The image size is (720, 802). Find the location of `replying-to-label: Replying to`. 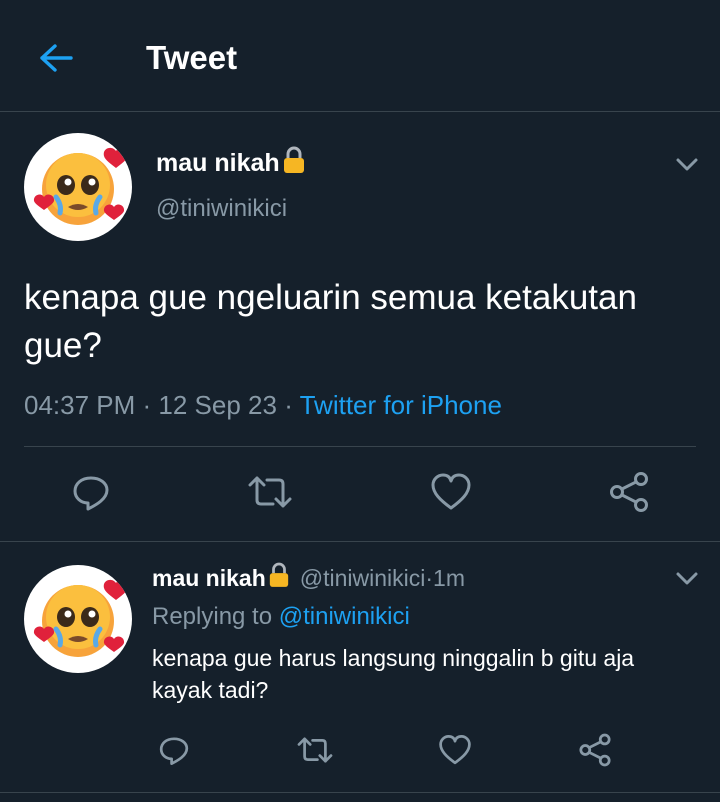

replying-to-label: Replying to is located at coordinates (215, 616).